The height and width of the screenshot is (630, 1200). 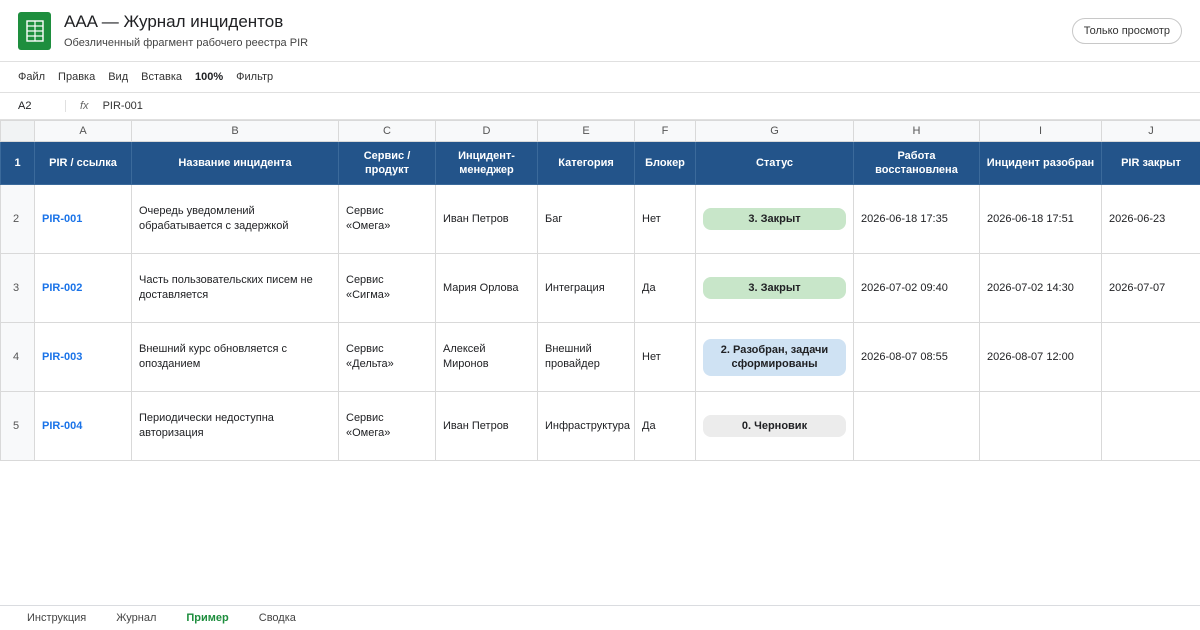 I want to click on category-cell: Интеграция, so click(x=586, y=288).